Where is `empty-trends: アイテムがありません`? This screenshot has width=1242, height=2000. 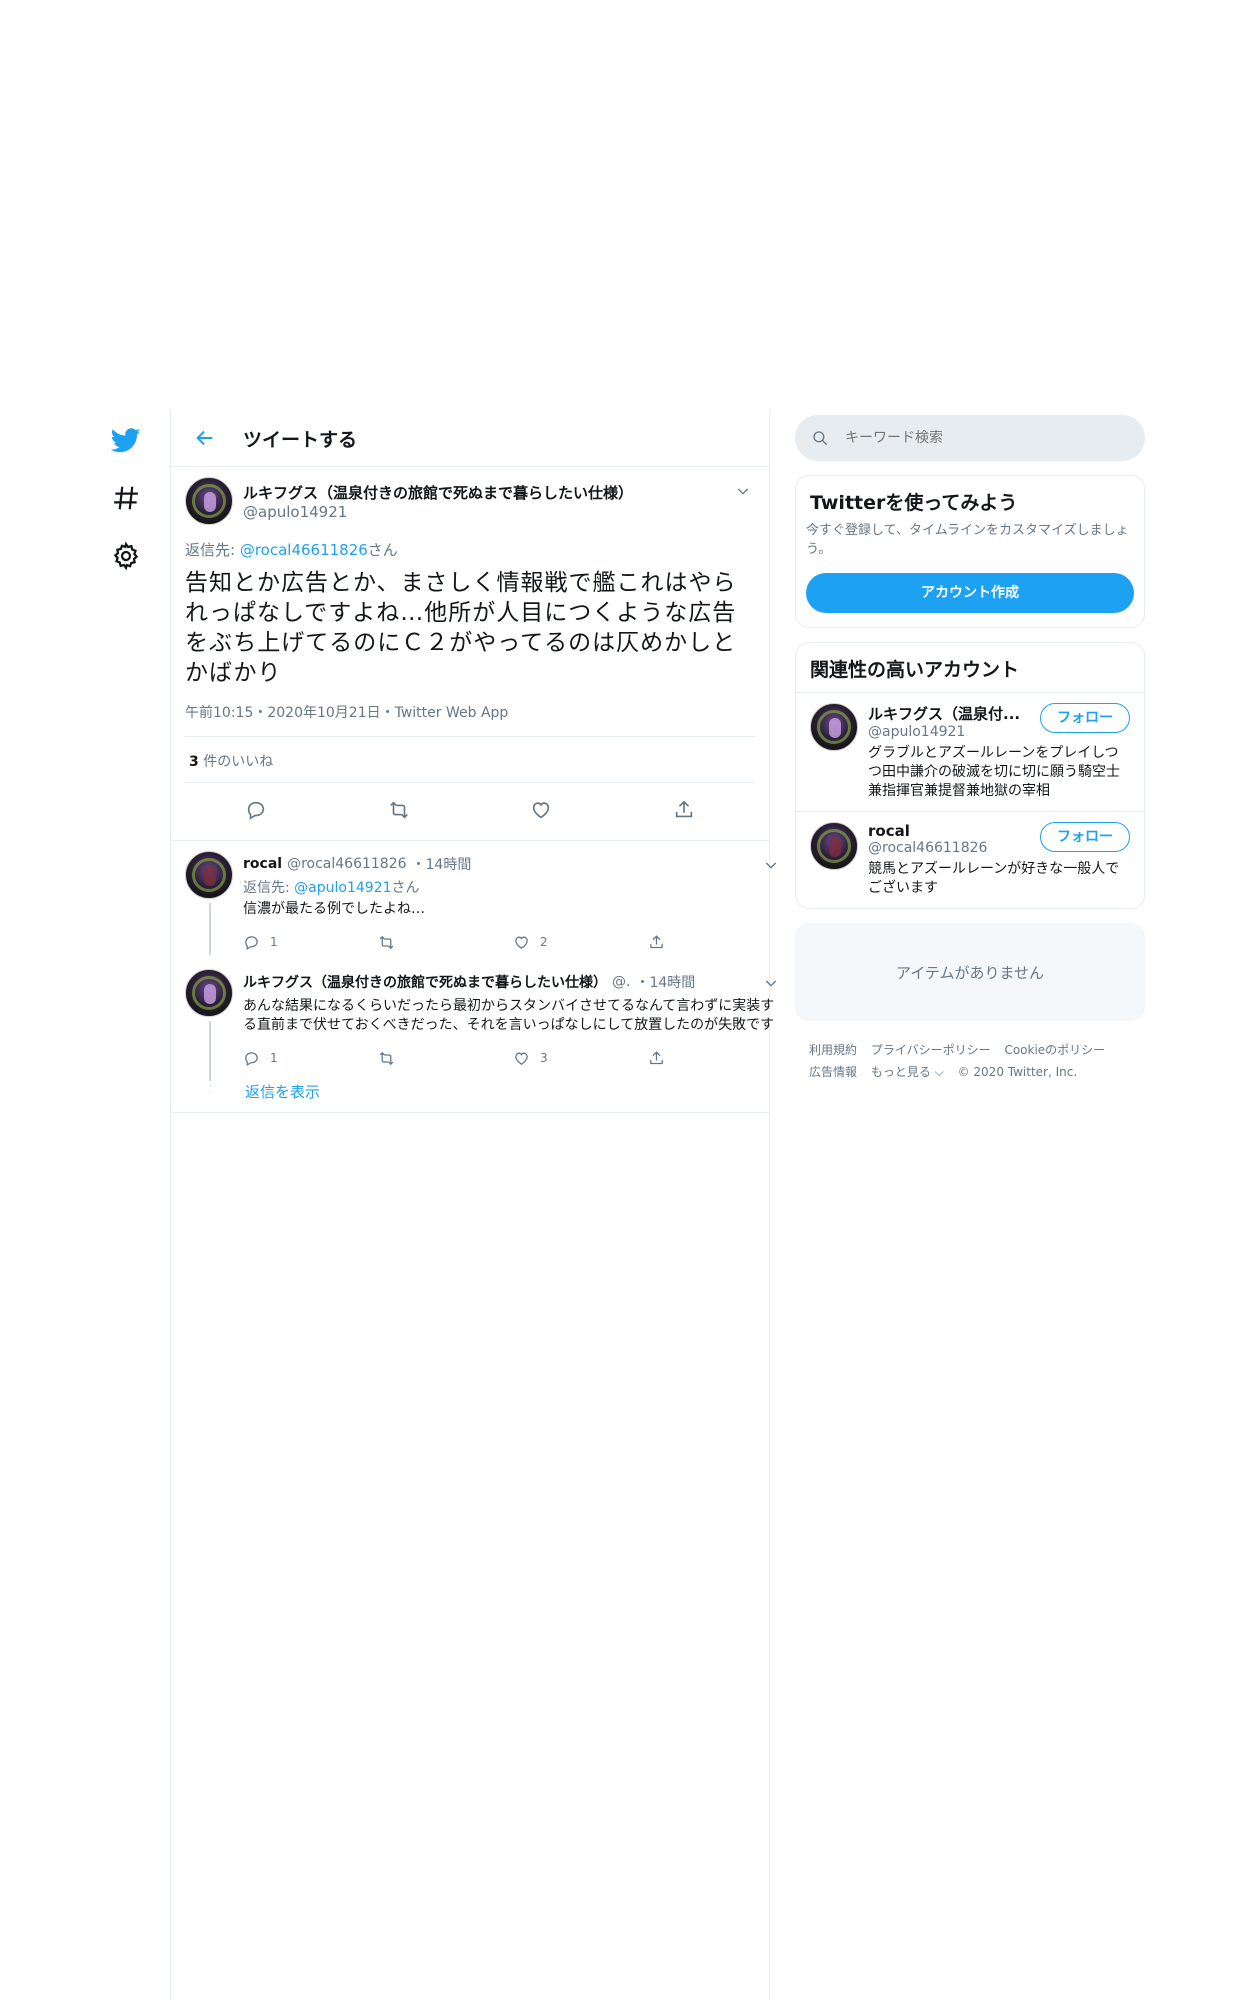 empty-trends: アイテムがありません is located at coordinates (970, 972).